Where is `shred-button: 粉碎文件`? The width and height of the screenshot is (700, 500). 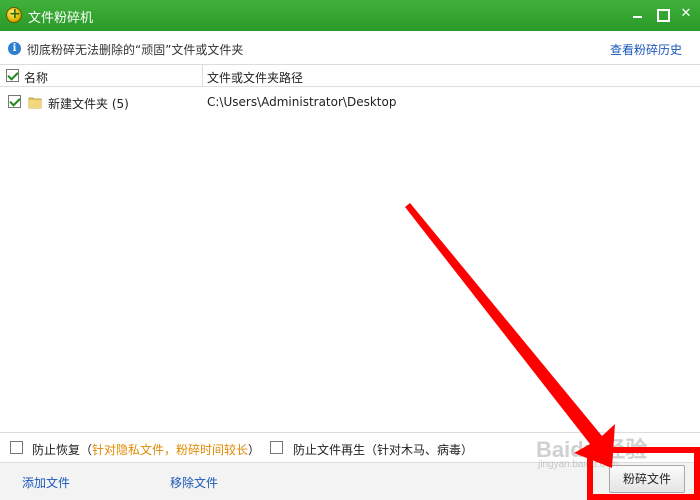
shred-button: 粉碎文件 is located at coordinates (647, 479).